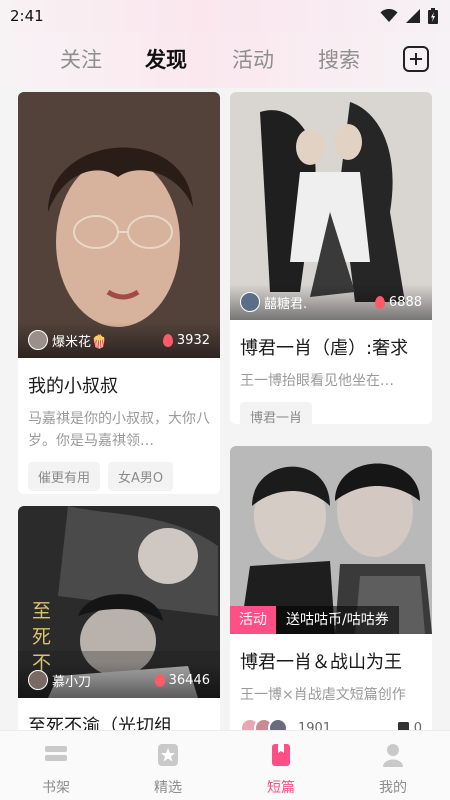 The height and width of the screenshot is (800, 450). I want to click on status-time: 2:41, so click(27, 16).